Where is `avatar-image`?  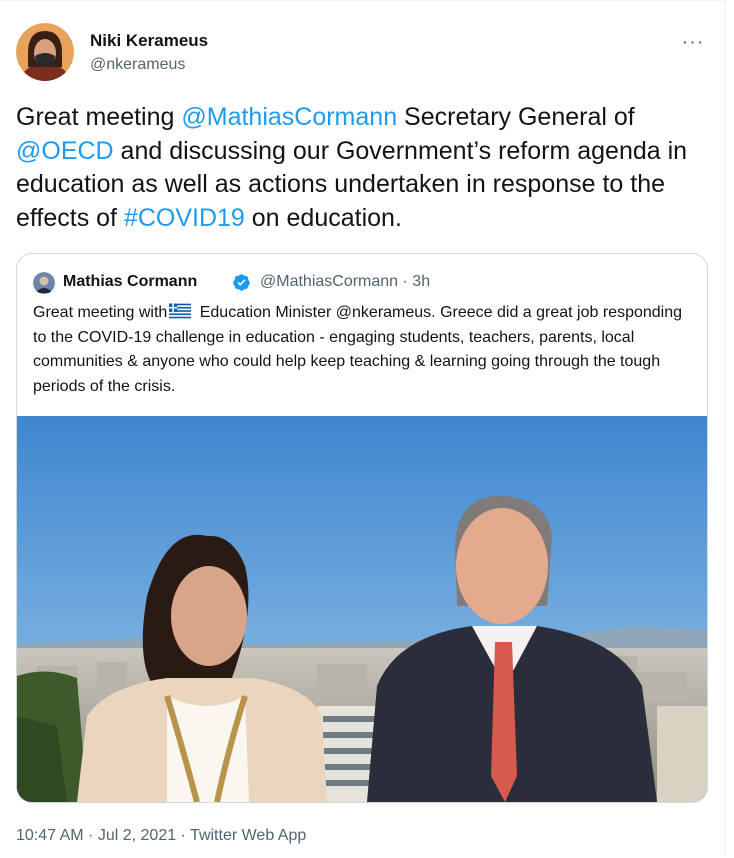 avatar-image is located at coordinates (45, 52).